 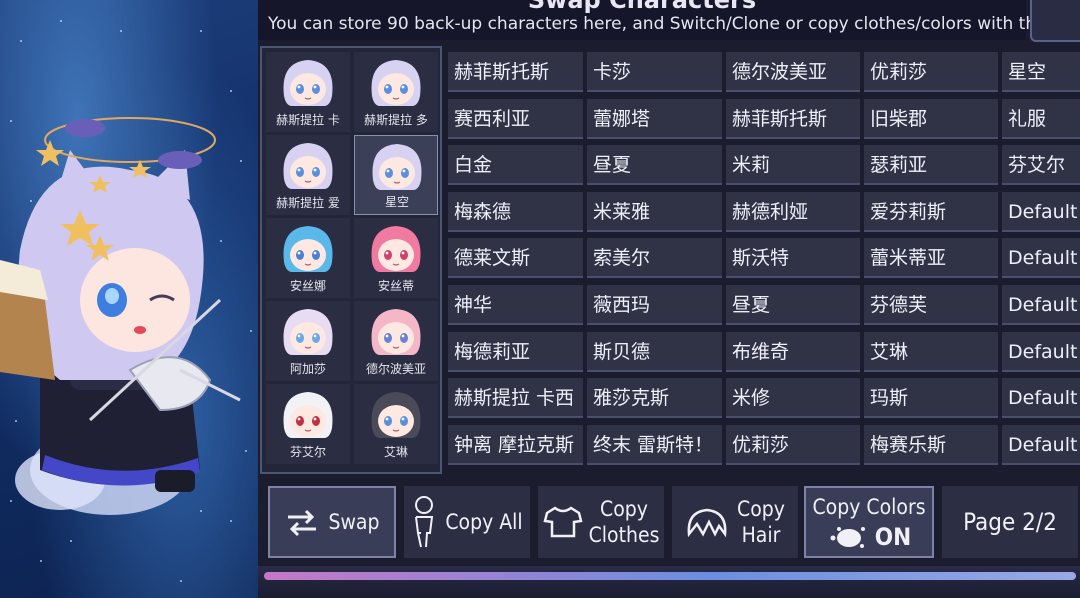 I want to click on character-name-slot: 米莱雅, so click(x=654, y=211).